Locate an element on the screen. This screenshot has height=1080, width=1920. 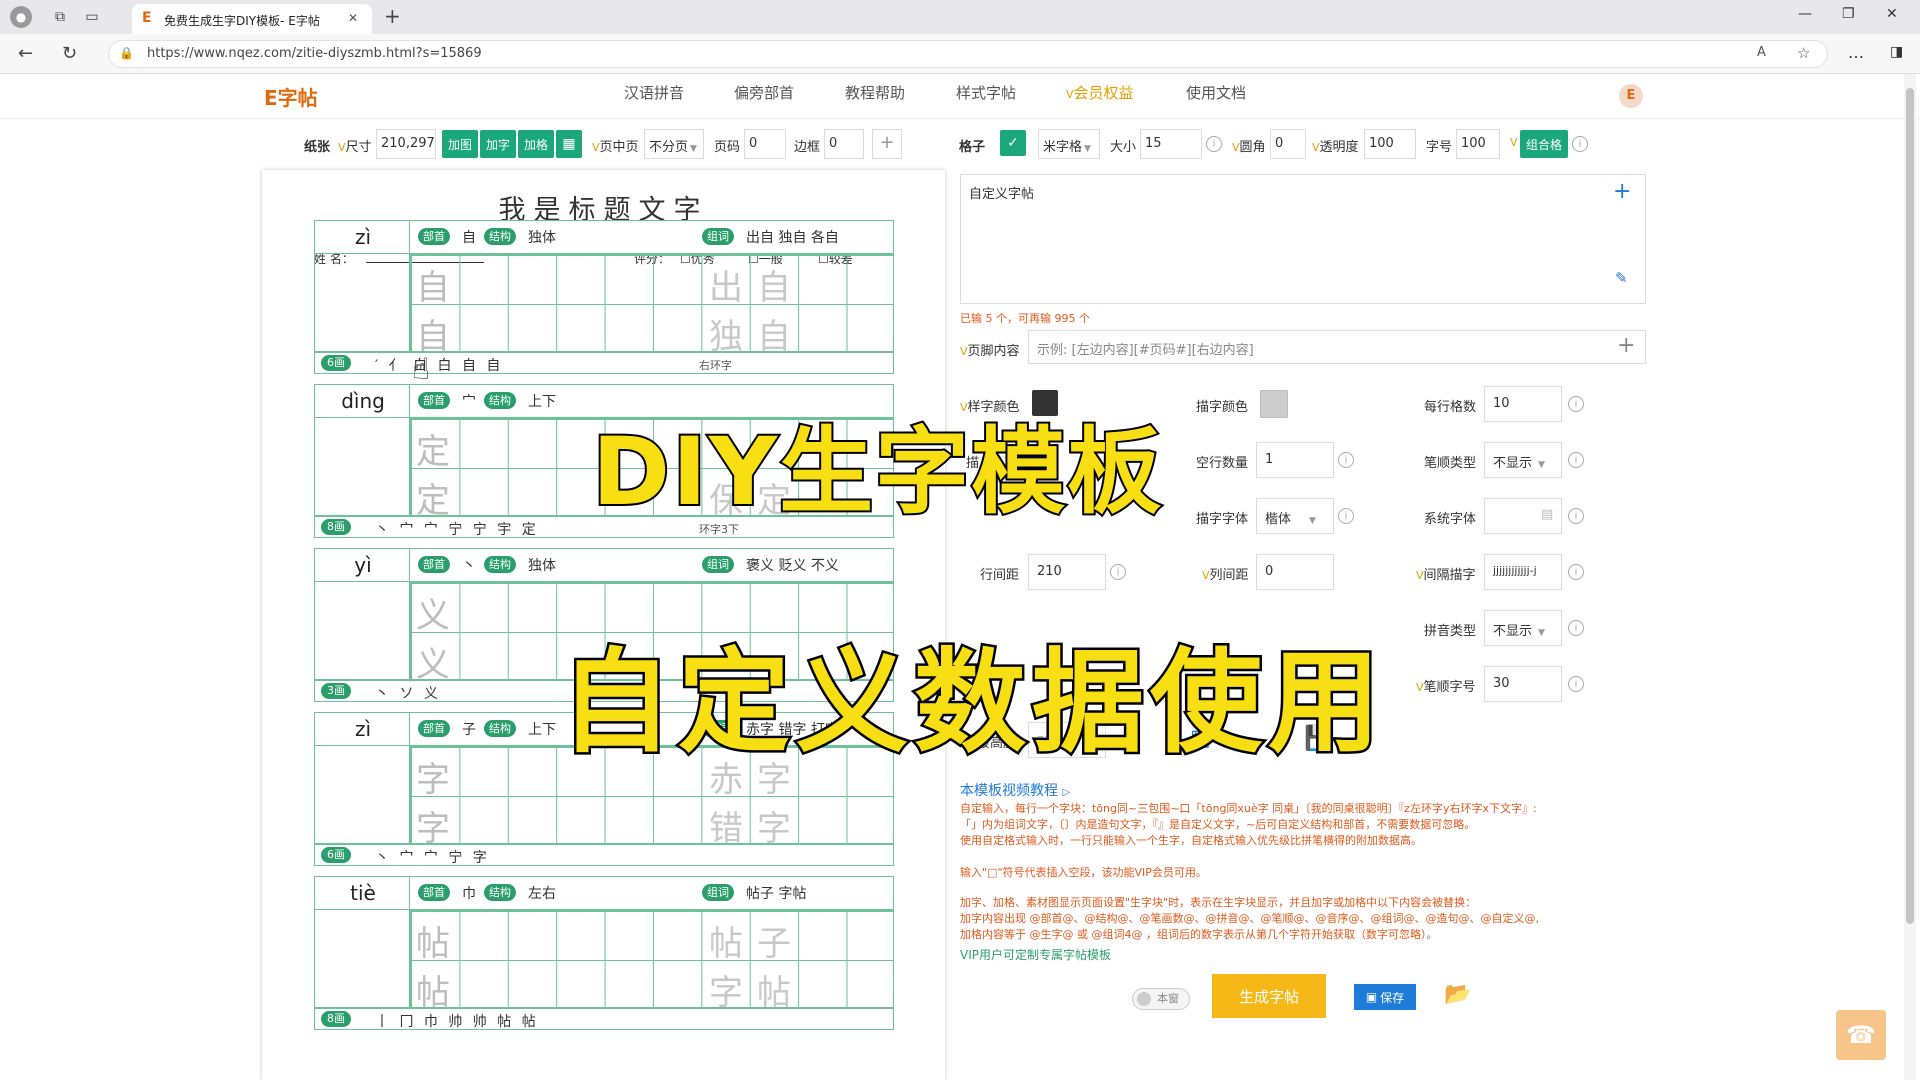
nav-docs: 使用文档 is located at coordinates (1216, 92).